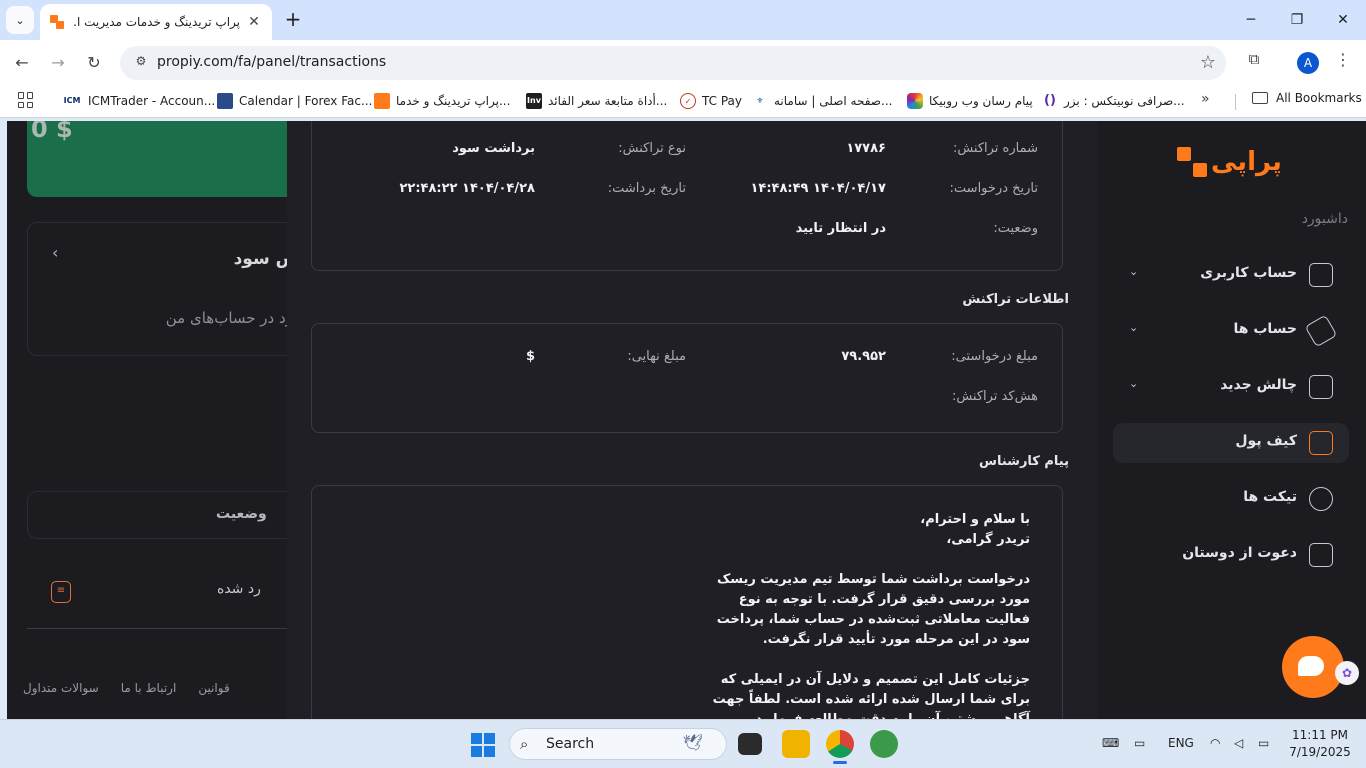 This screenshot has width=1366, height=768. Describe the element at coordinates (61, 688) in the screenshot. I see `footer-link-faq: سوالات متداول` at that location.